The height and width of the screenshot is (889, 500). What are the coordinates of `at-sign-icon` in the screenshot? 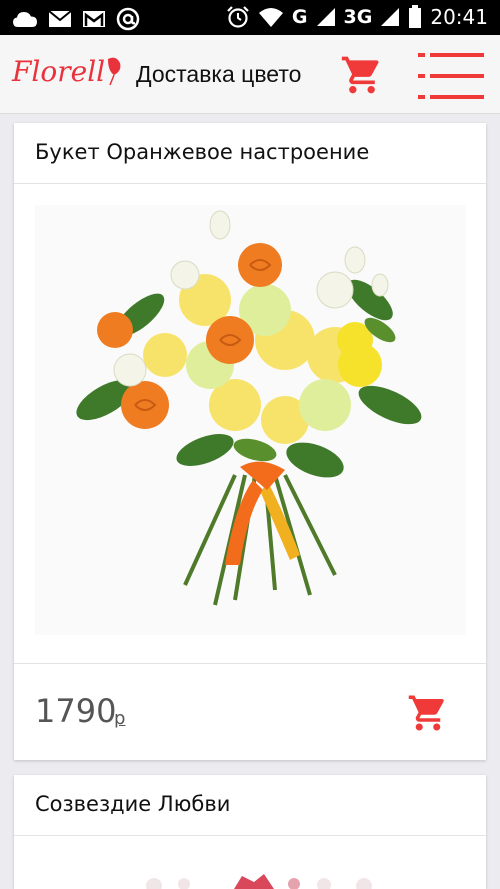 It's located at (128, 19).